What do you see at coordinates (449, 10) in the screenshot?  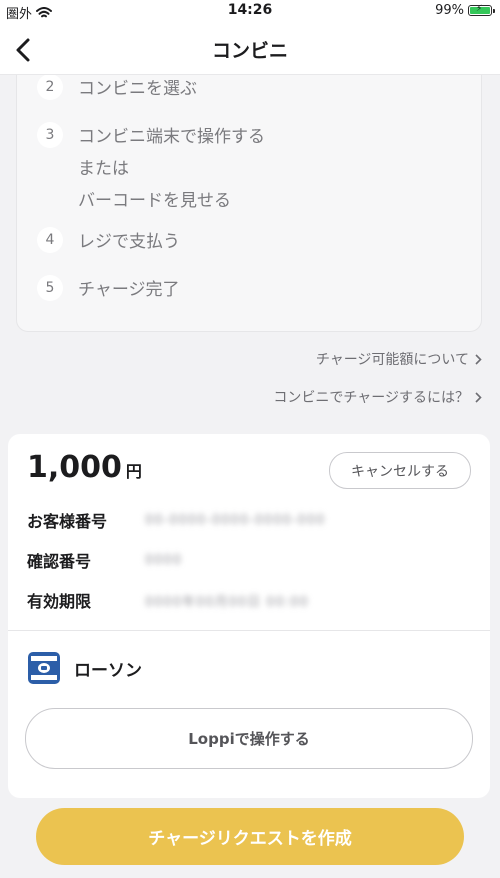 I see `battery-percent: 99%` at bounding box center [449, 10].